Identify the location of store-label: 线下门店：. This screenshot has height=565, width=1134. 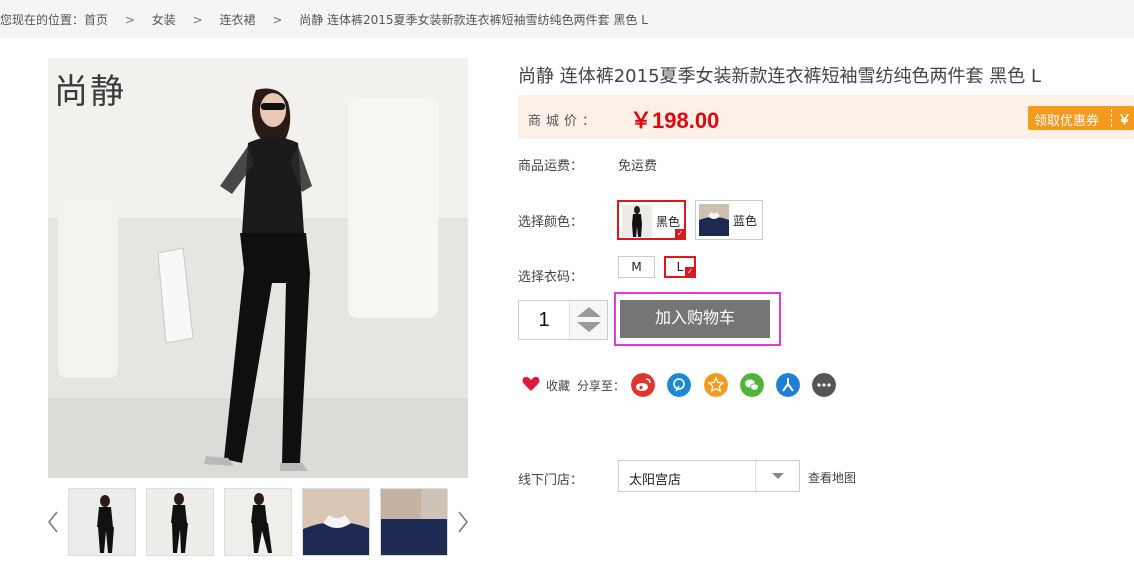
(551, 480).